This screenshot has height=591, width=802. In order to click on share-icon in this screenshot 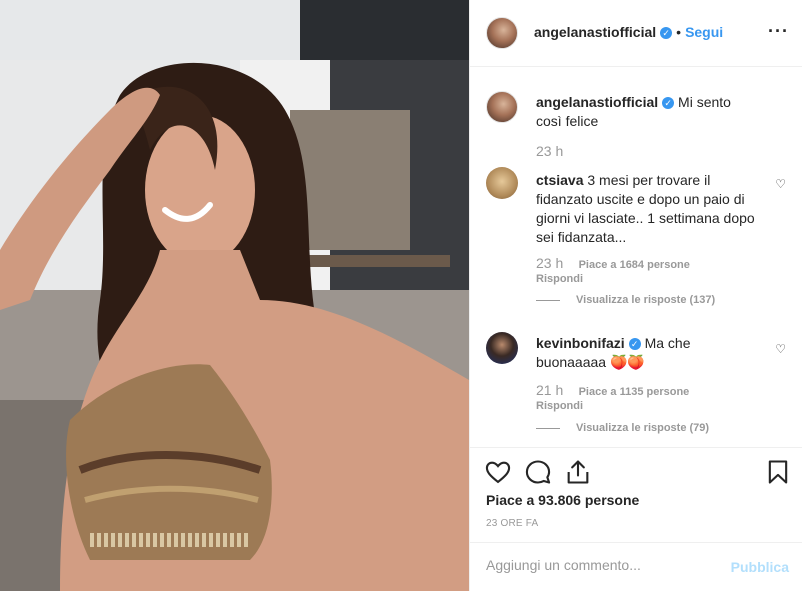, I will do `click(578, 472)`.